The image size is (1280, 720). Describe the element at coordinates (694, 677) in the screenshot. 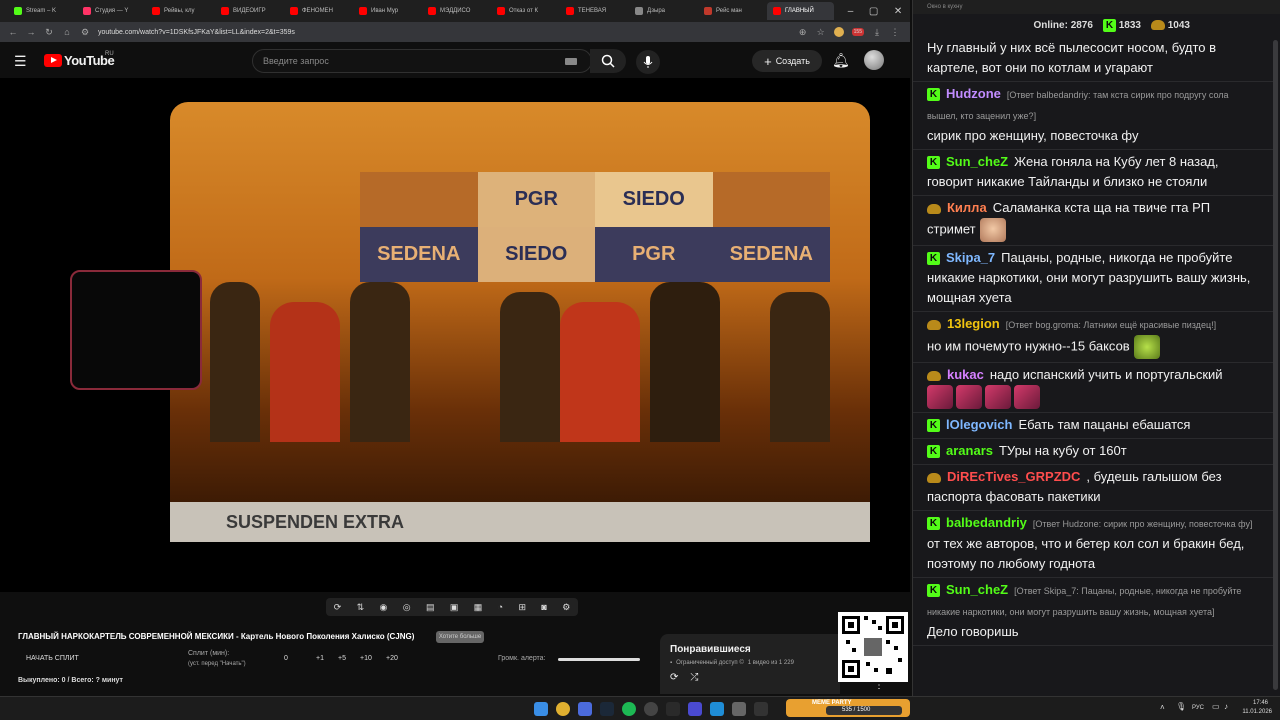

I see `shuffle-icon: ⤮` at that location.